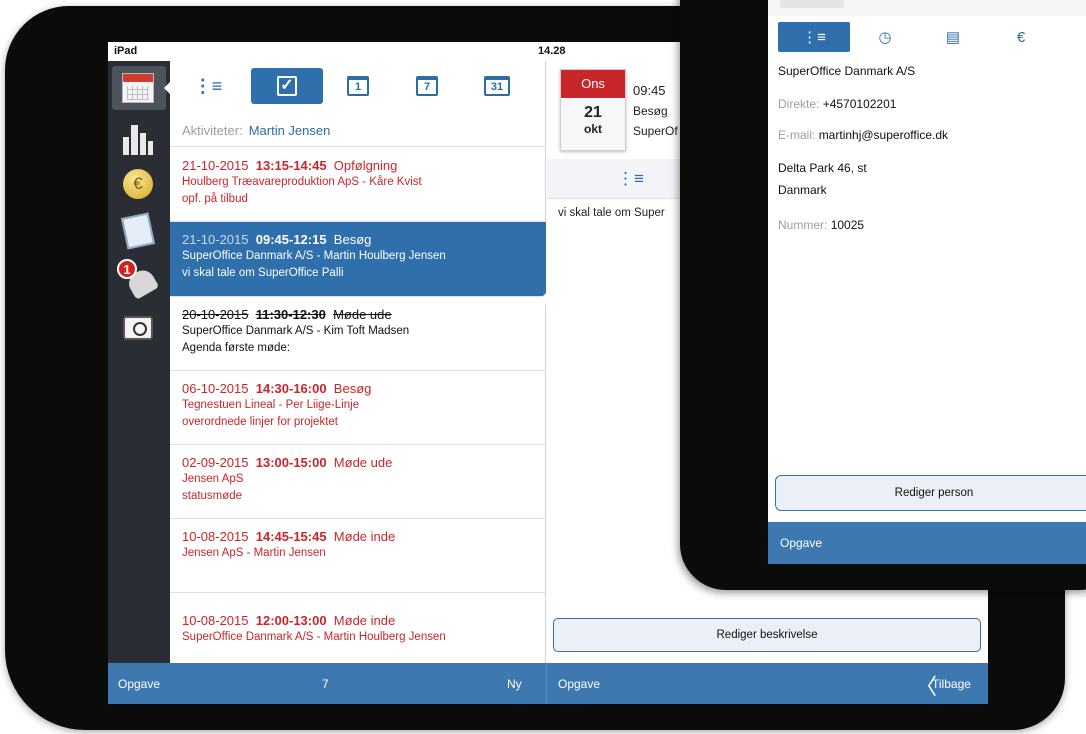  What do you see at coordinates (655, 131) in the screenshot?
I see `detail-company: SuperOf` at bounding box center [655, 131].